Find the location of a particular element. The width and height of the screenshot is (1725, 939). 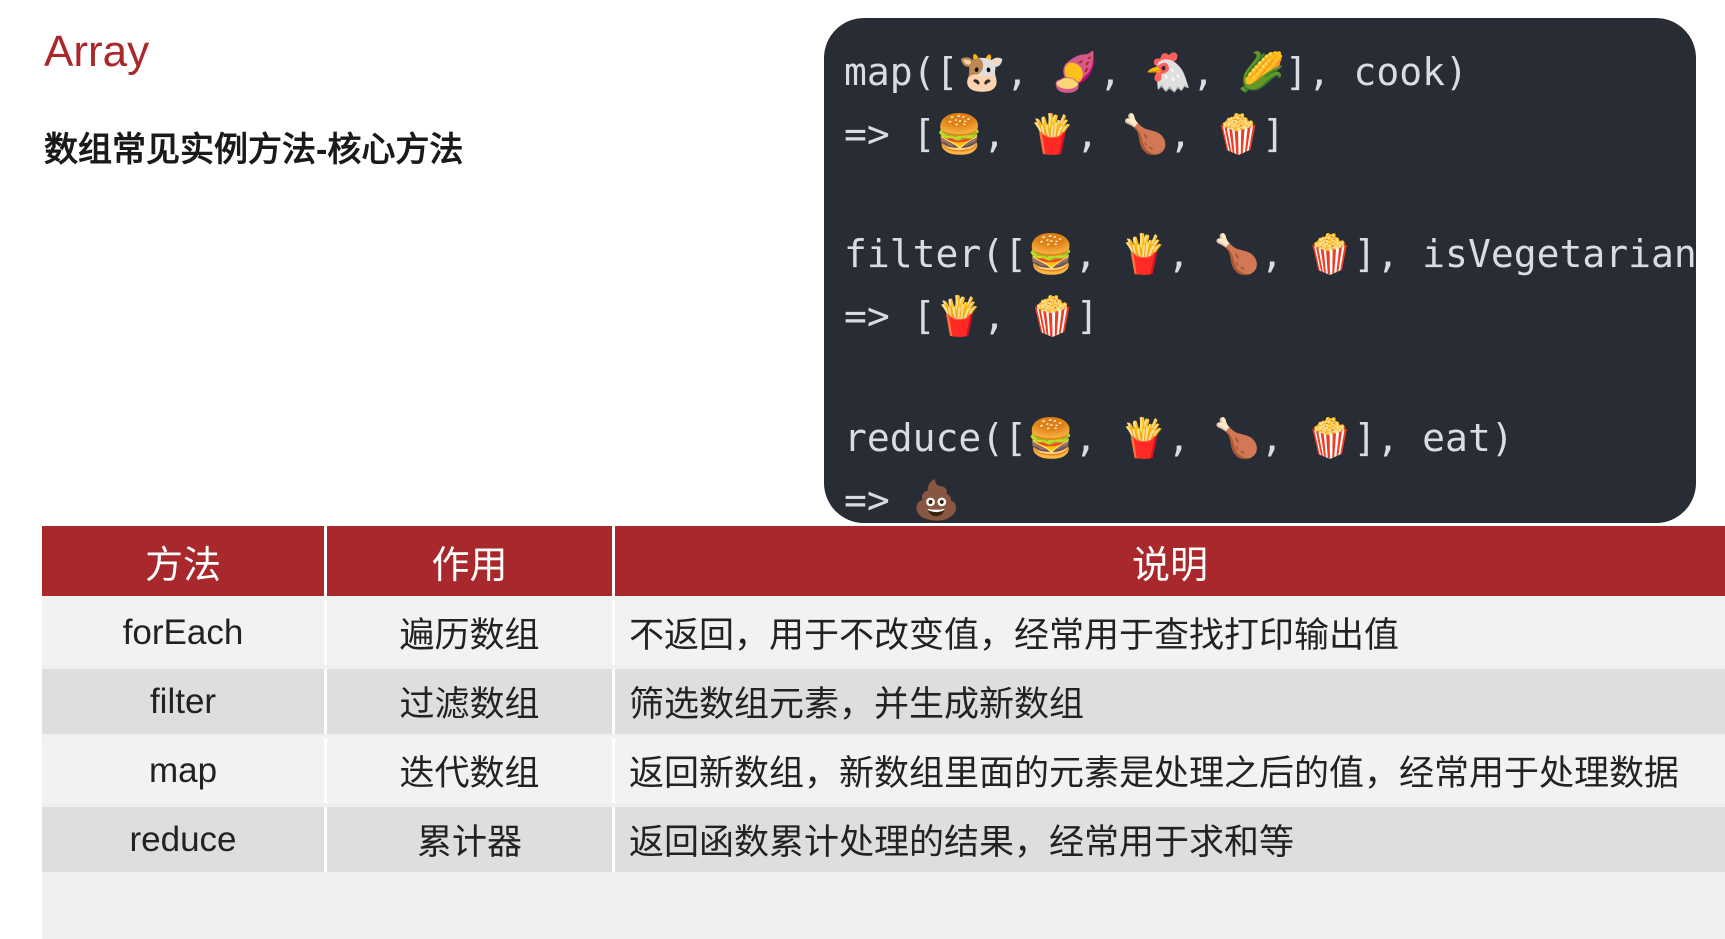

method-name: forEach is located at coordinates (184, 632).